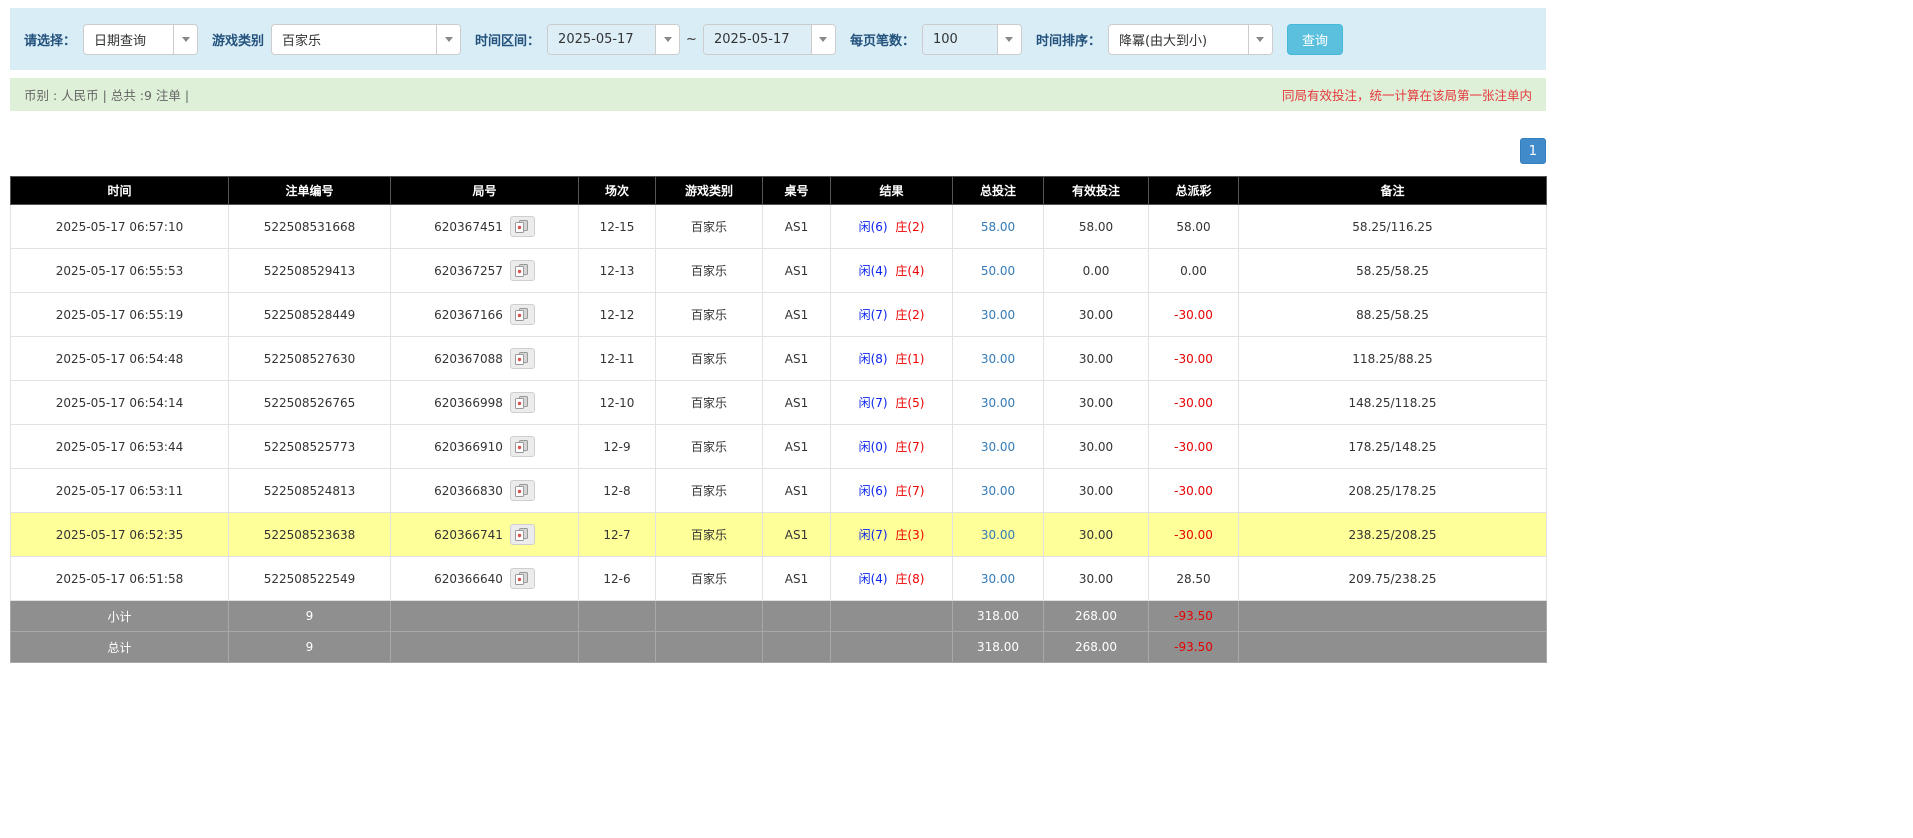 The image size is (1913, 838). Describe the element at coordinates (468, 534) in the screenshot. I see `round-number: 620366741` at that location.